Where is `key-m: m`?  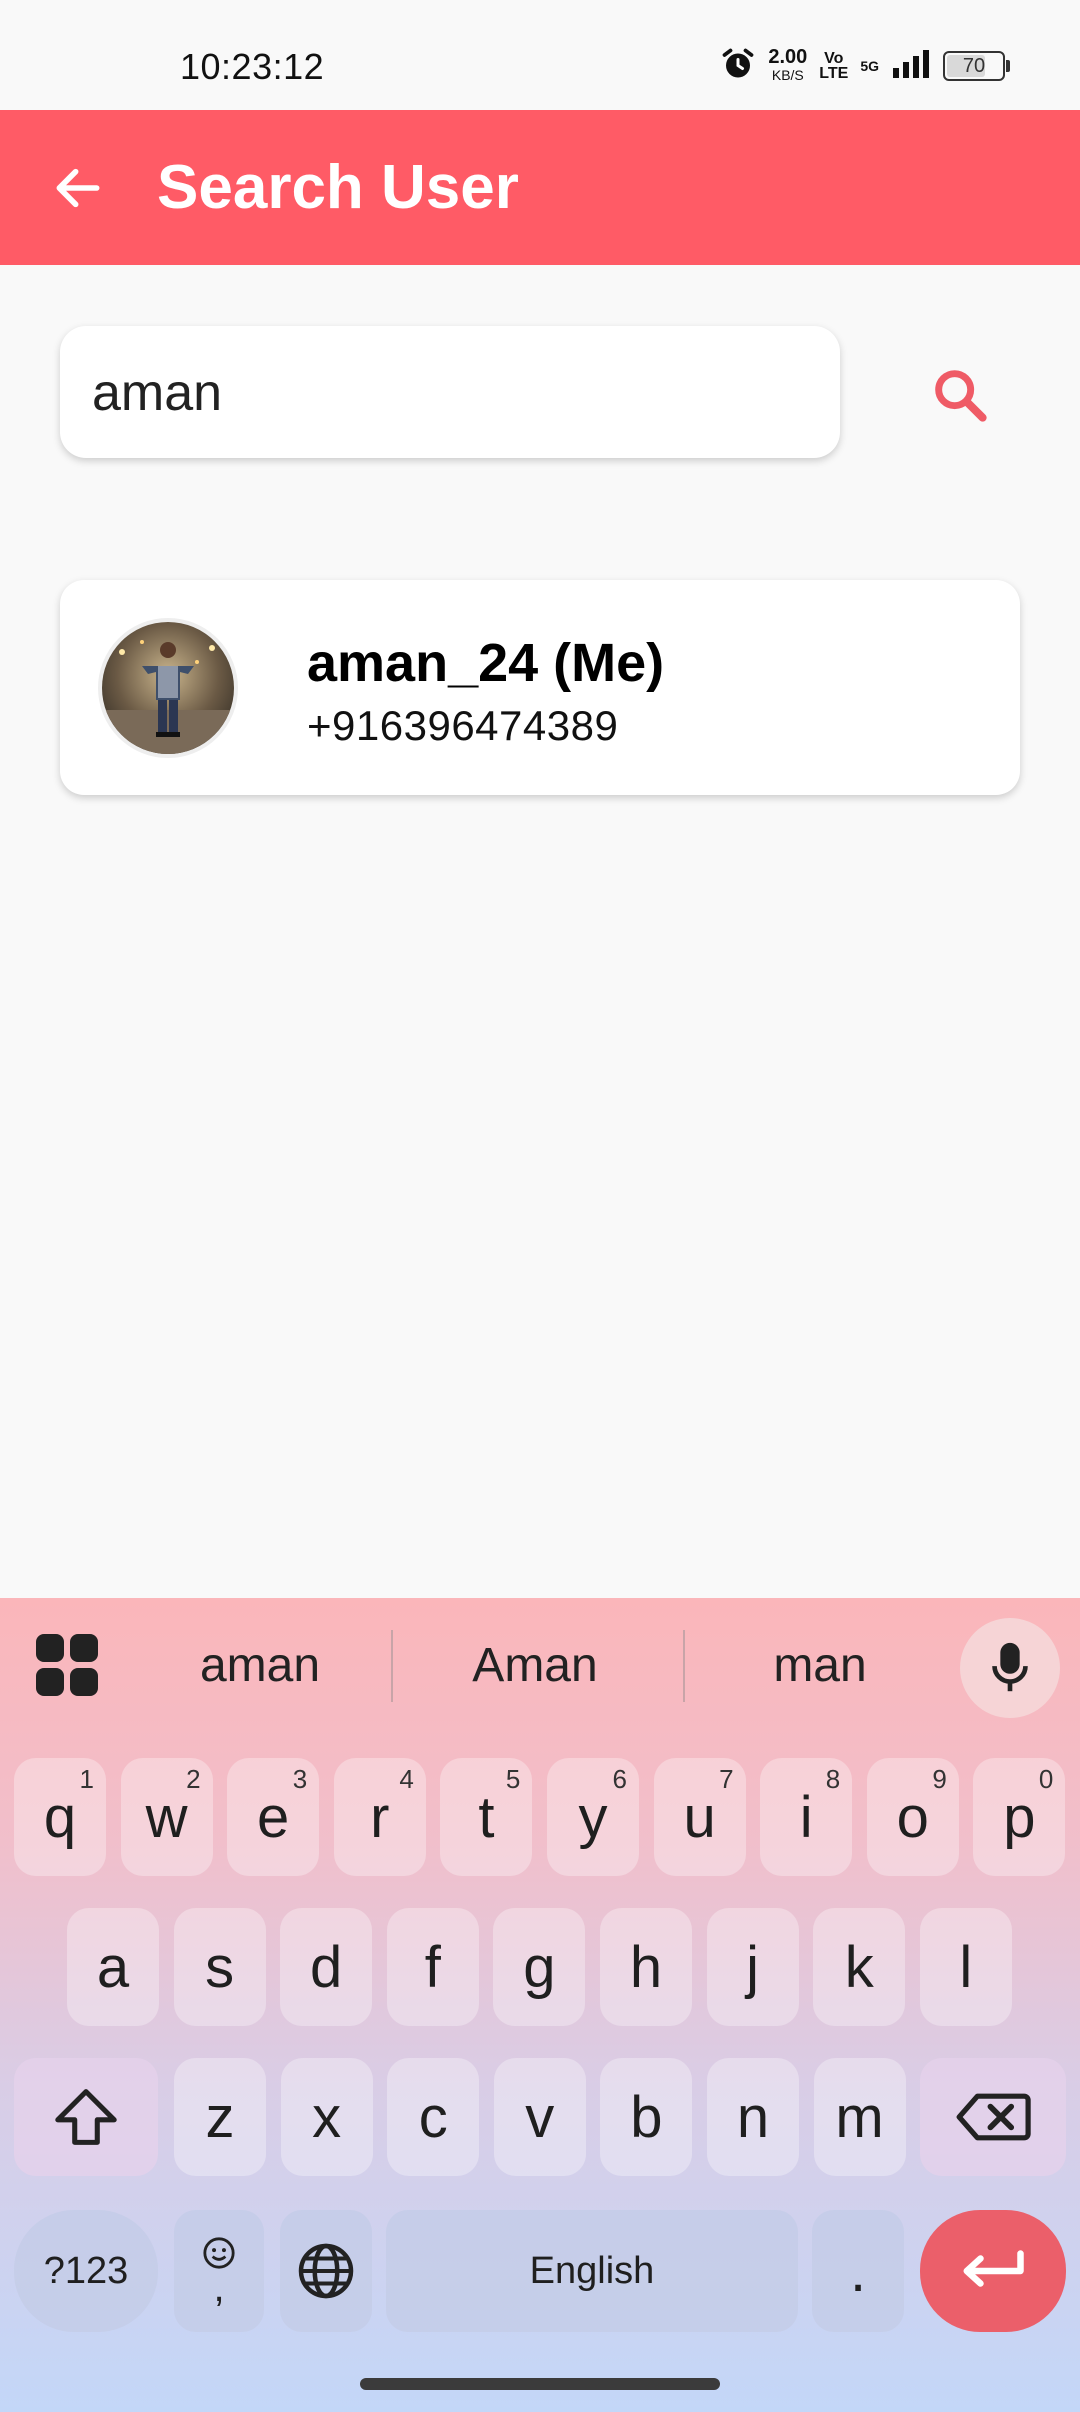 key-m: m is located at coordinates (859, 2117).